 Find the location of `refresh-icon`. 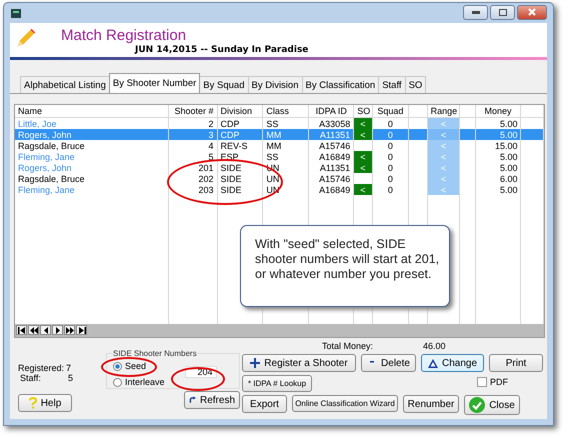

refresh-icon is located at coordinates (192, 400).